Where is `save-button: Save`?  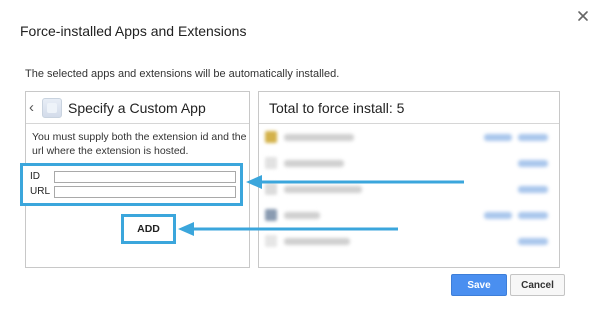 save-button: Save is located at coordinates (479, 285).